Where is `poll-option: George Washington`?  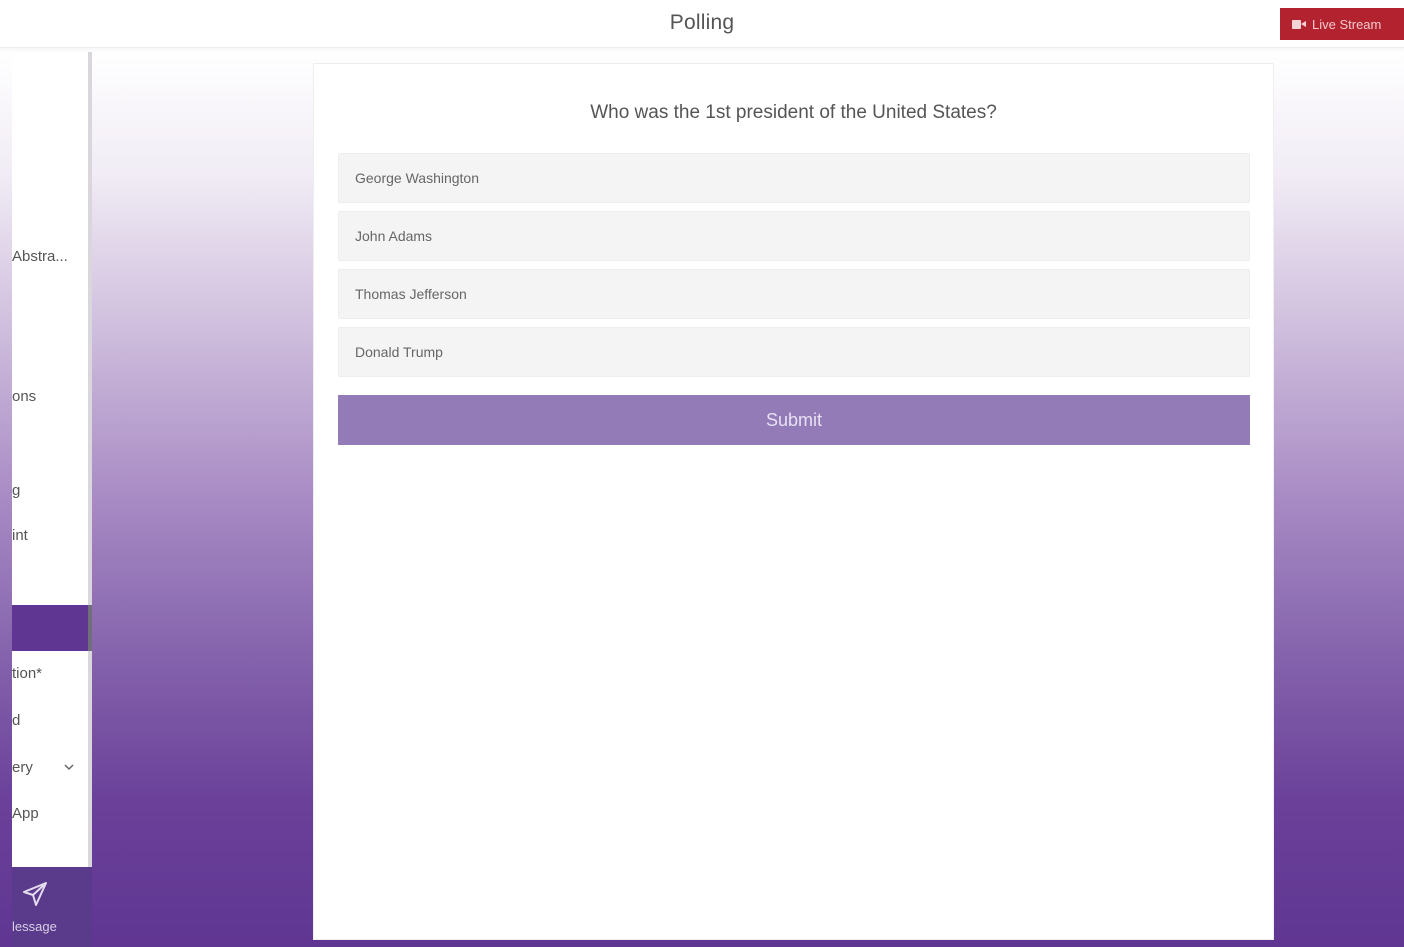 poll-option: George Washington is located at coordinates (794, 178).